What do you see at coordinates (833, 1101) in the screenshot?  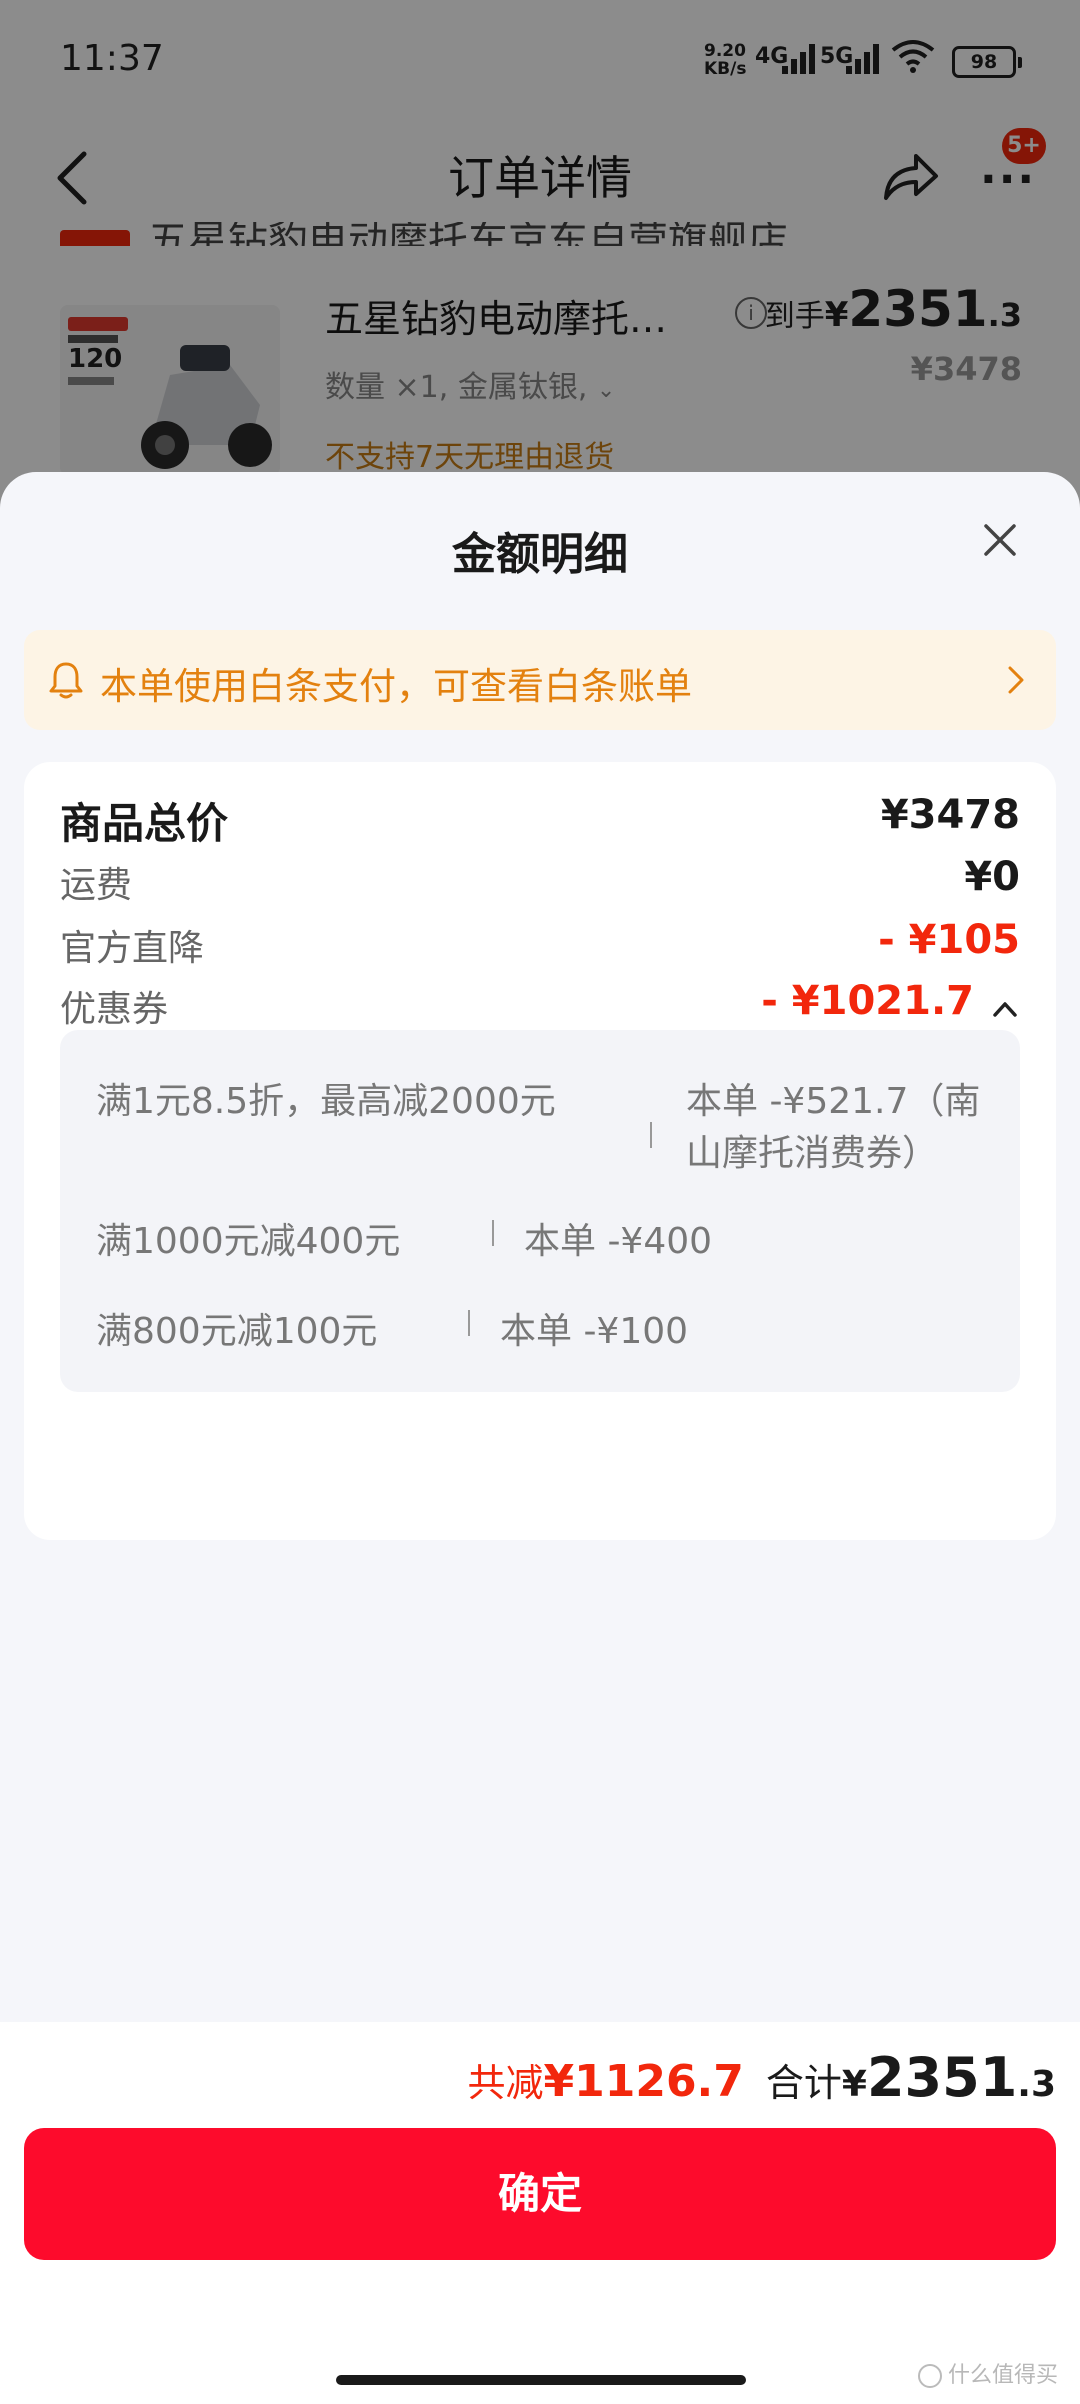 I see `coupon-amount-1a: 本单 -¥521.7（南` at bounding box center [833, 1101].